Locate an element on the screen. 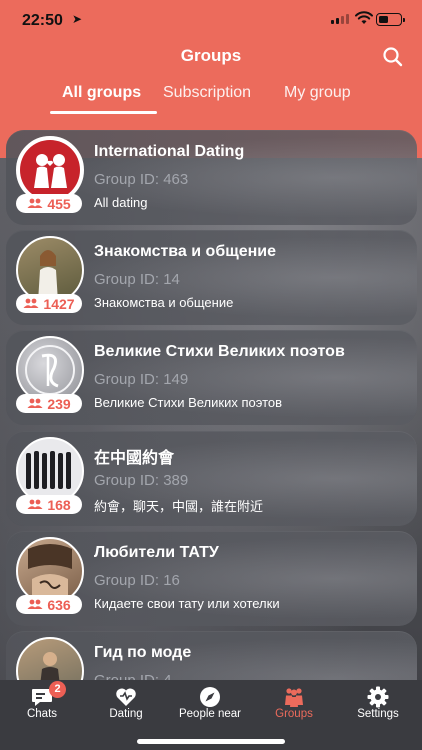  group-name: Гид по моде is located at coordinates (143, 652).